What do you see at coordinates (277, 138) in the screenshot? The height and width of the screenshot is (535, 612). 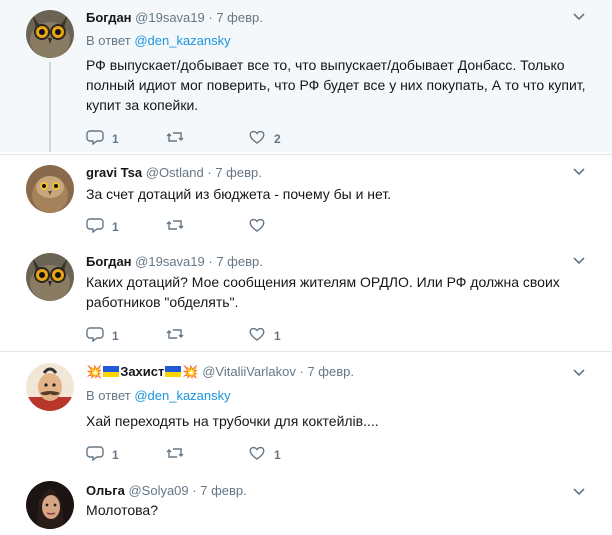 I see `like-count: 2` at bounding box center [277, 138].